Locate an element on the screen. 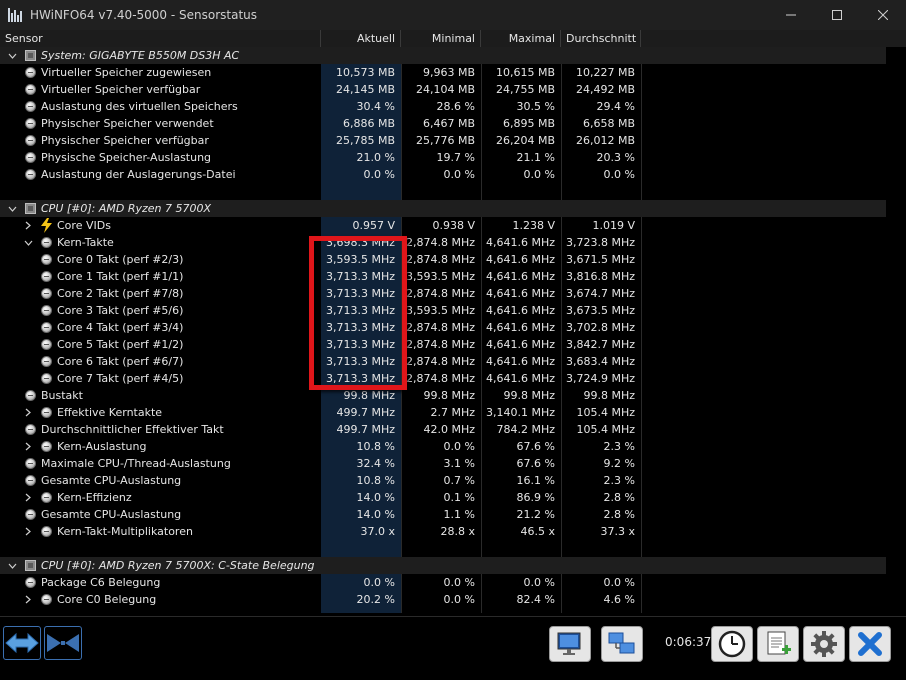  value-avg: 3,842.7 MHz is located at coordinates (600, 344).